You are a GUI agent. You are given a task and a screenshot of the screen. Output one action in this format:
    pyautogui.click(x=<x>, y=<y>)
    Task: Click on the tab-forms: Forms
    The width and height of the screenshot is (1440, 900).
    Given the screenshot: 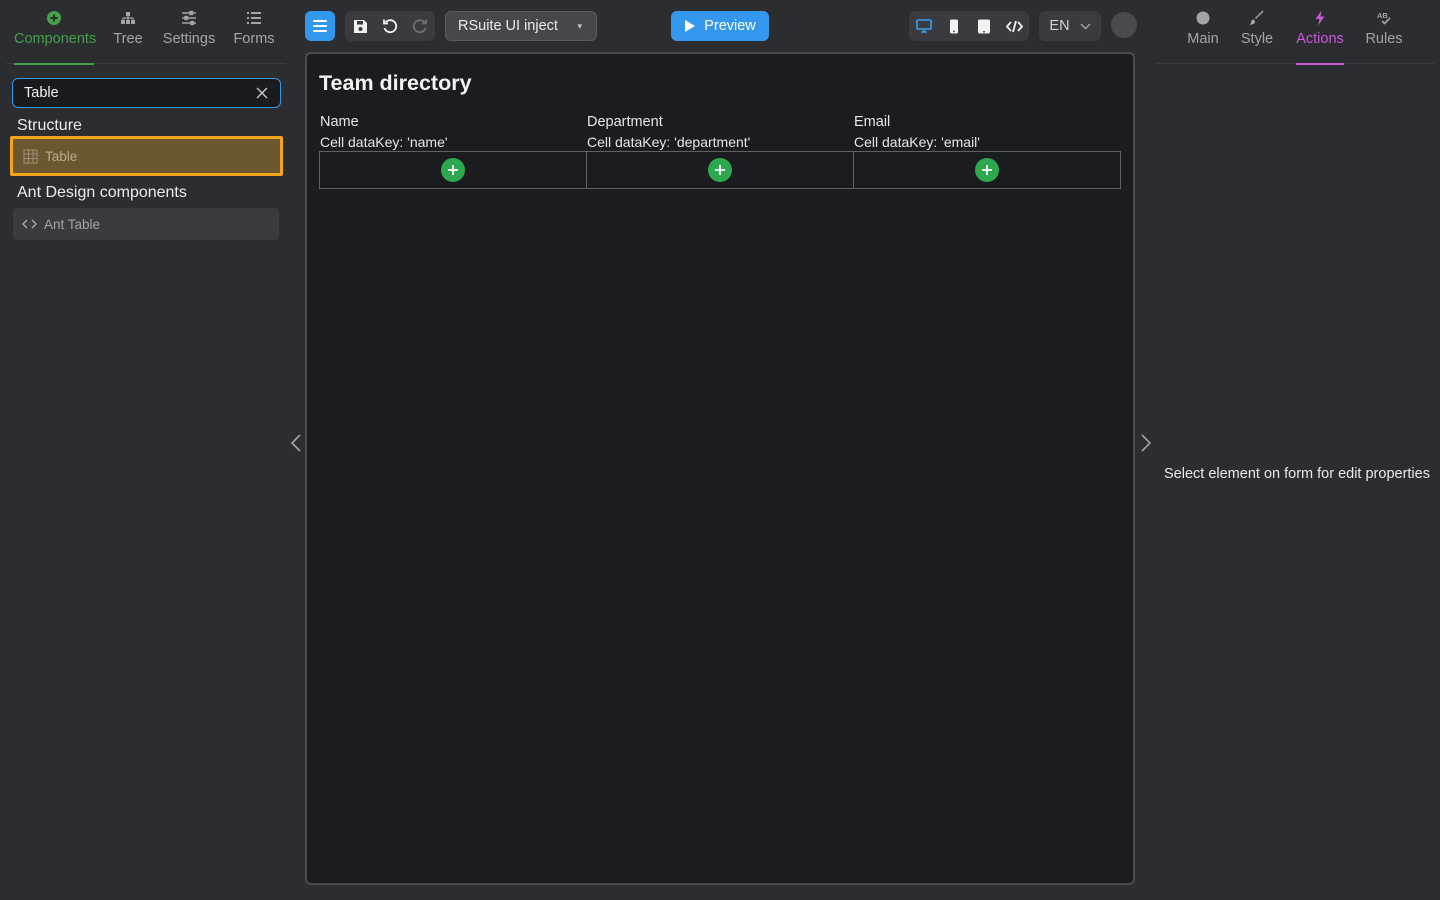 What is the action you would take?
    pyautogui.click(x=254, y=37)
    